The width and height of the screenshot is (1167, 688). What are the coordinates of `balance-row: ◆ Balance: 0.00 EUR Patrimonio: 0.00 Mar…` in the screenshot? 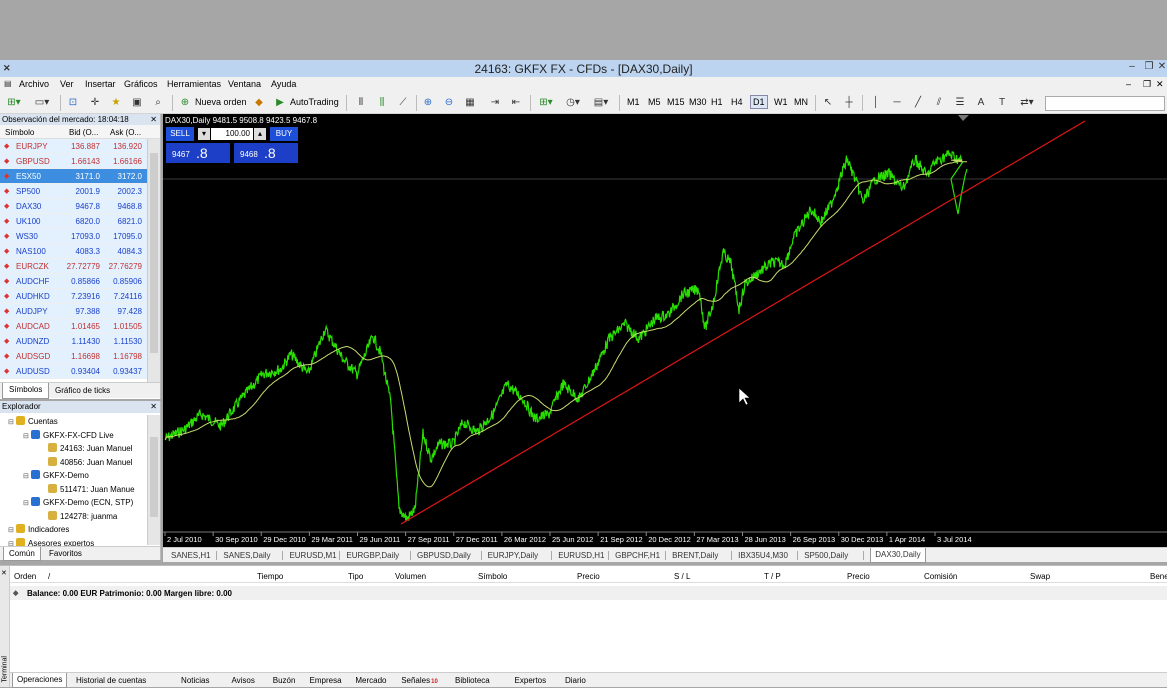 It's located at (588, 593).